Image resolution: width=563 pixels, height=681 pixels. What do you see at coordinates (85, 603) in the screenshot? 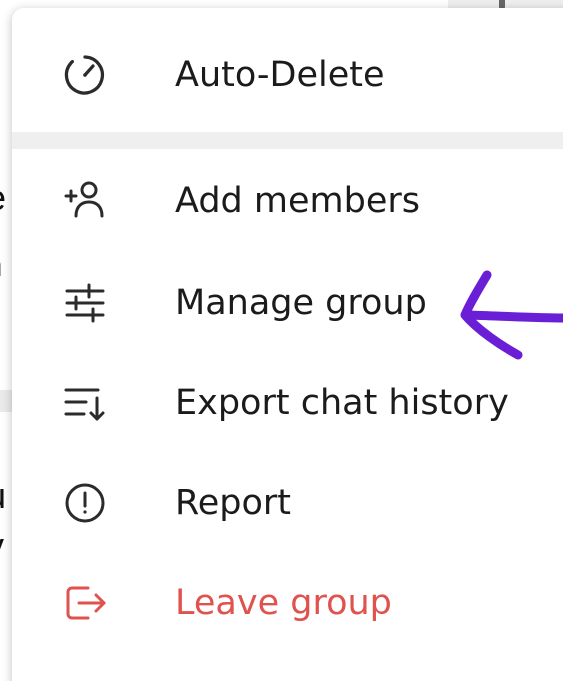
I see `logout-icon` at bounding box center [85, 603].